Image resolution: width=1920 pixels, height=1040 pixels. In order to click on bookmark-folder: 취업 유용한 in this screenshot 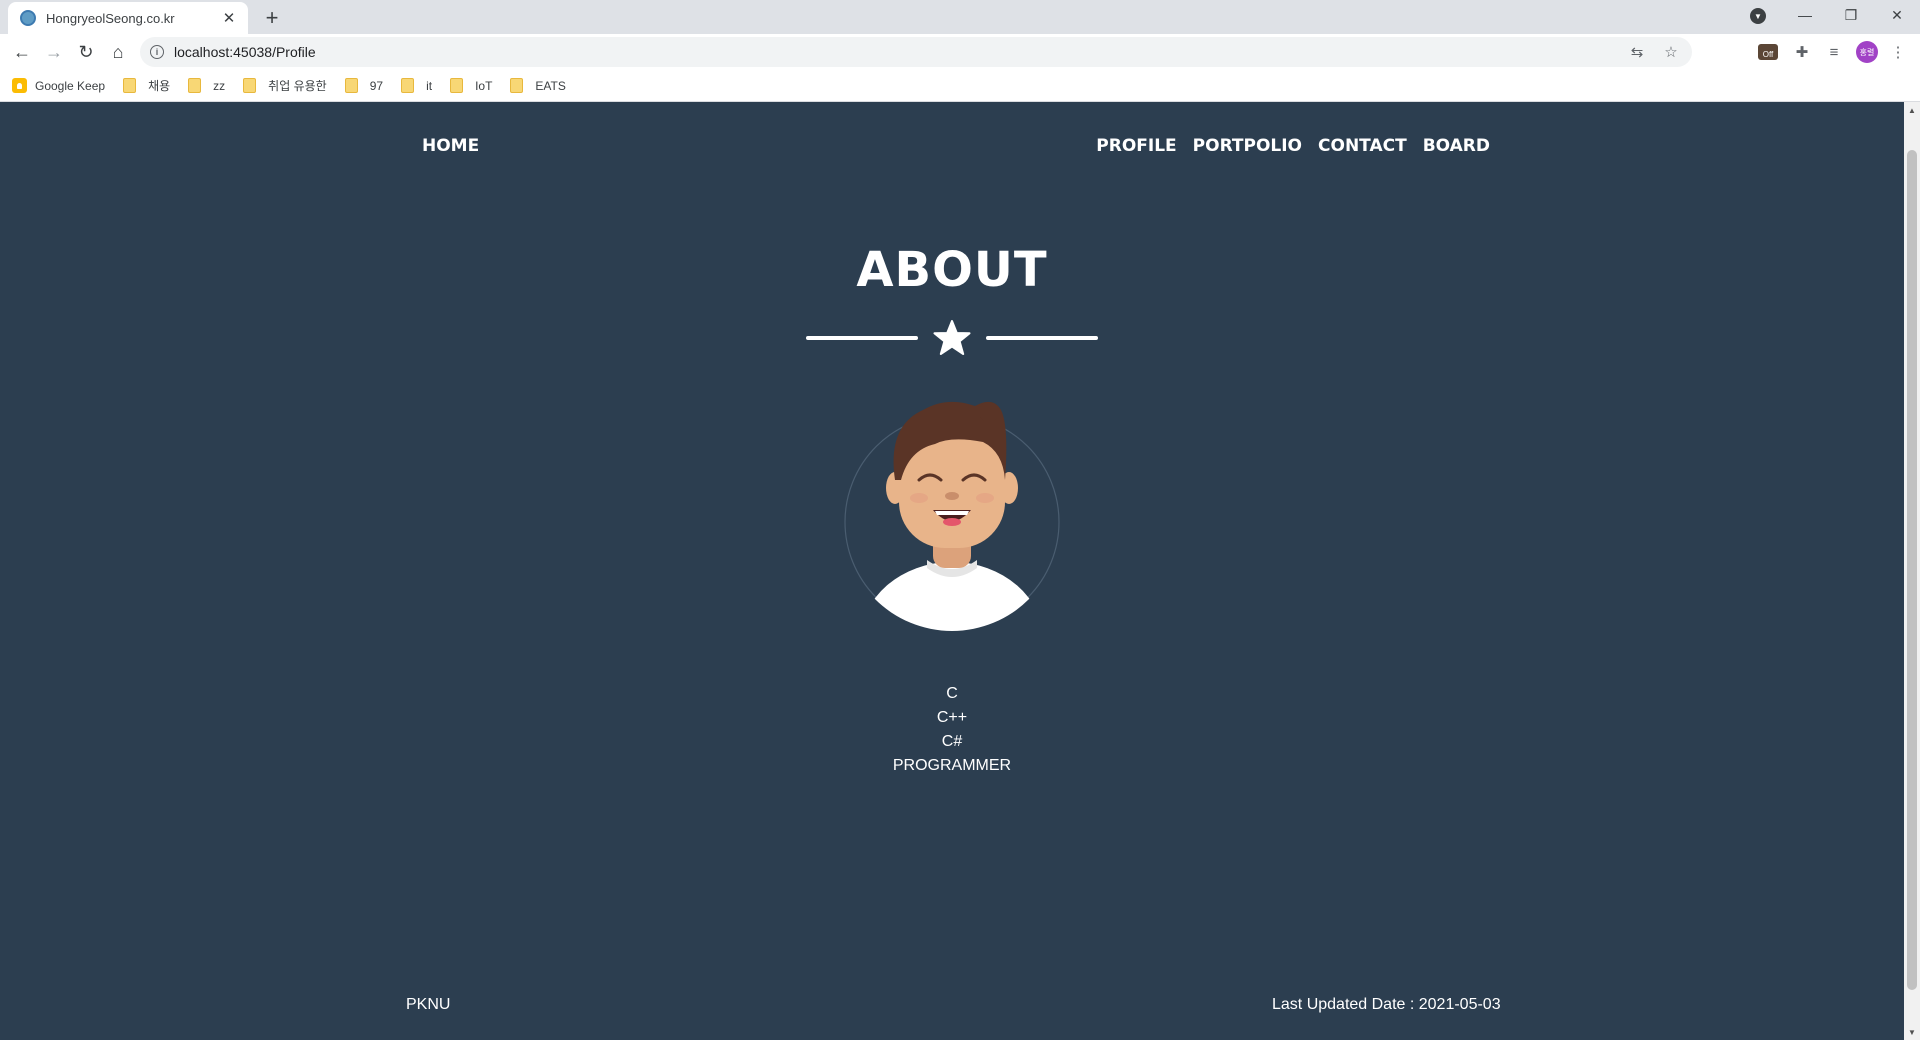, I will do `click(285, 85)`.